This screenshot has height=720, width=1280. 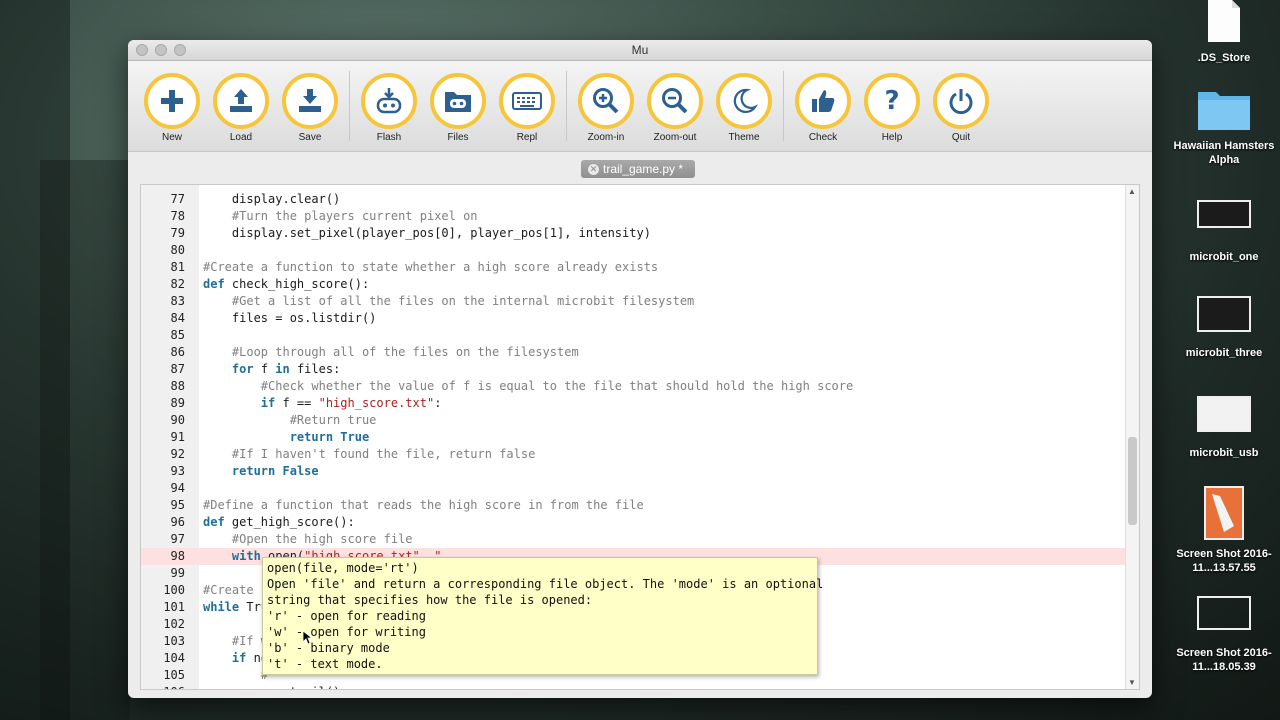 What do you see at coordinates (1224, 21) in the screenshot?
I see `file-icon` at bounding box center [1224, 21].